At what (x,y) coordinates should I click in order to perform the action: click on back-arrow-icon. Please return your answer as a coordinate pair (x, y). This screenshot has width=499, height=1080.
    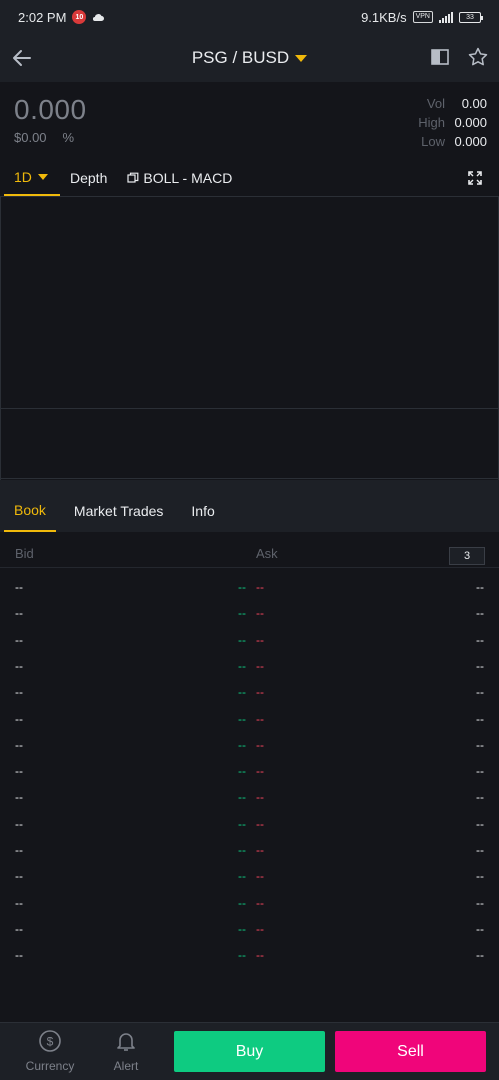
    Looking at the image, I should click on (22, 58).